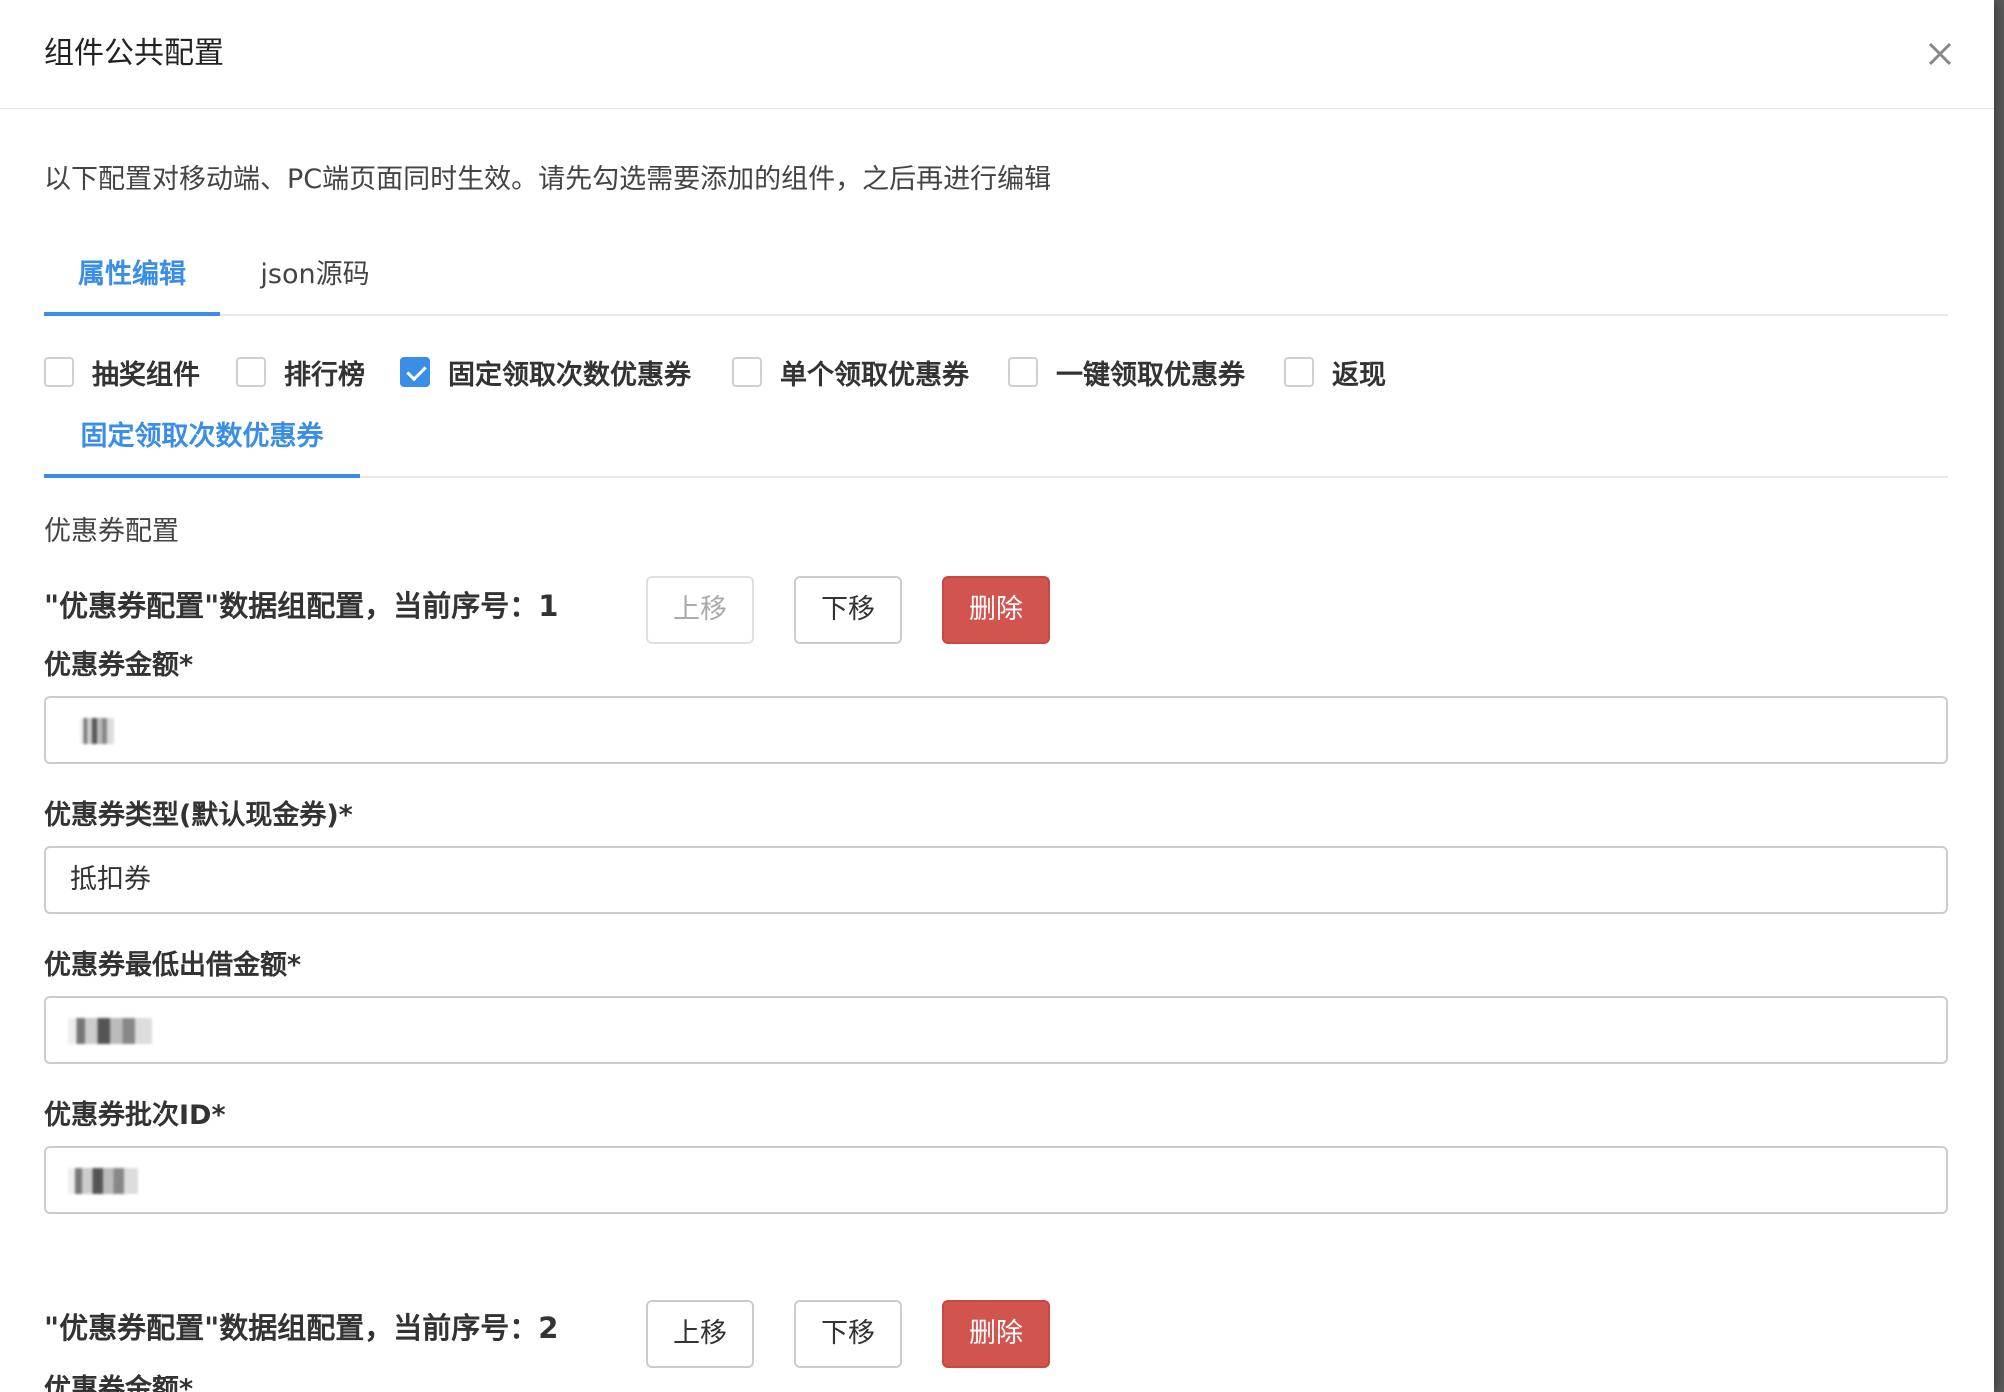 This screenshot has width=2004, height=1392. Describe the element at coordinates (301, 1328) in the screenshot. I see `group-title-2: "优惠券配置"数据组配置，当前序号：2` at that location.